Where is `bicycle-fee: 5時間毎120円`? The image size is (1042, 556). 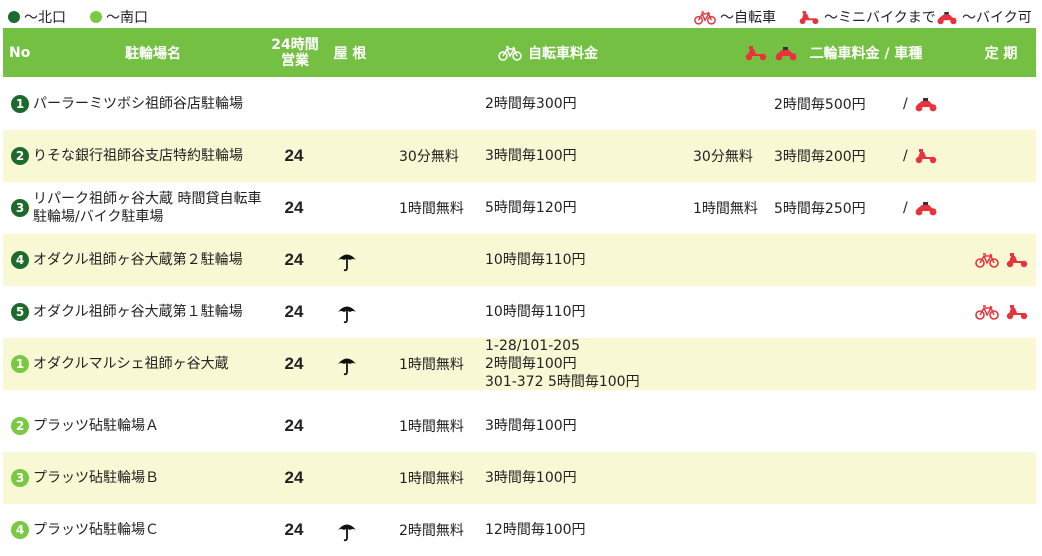 bicycle-fee: 5時間毎120円 is located at coordinates (531, 208).